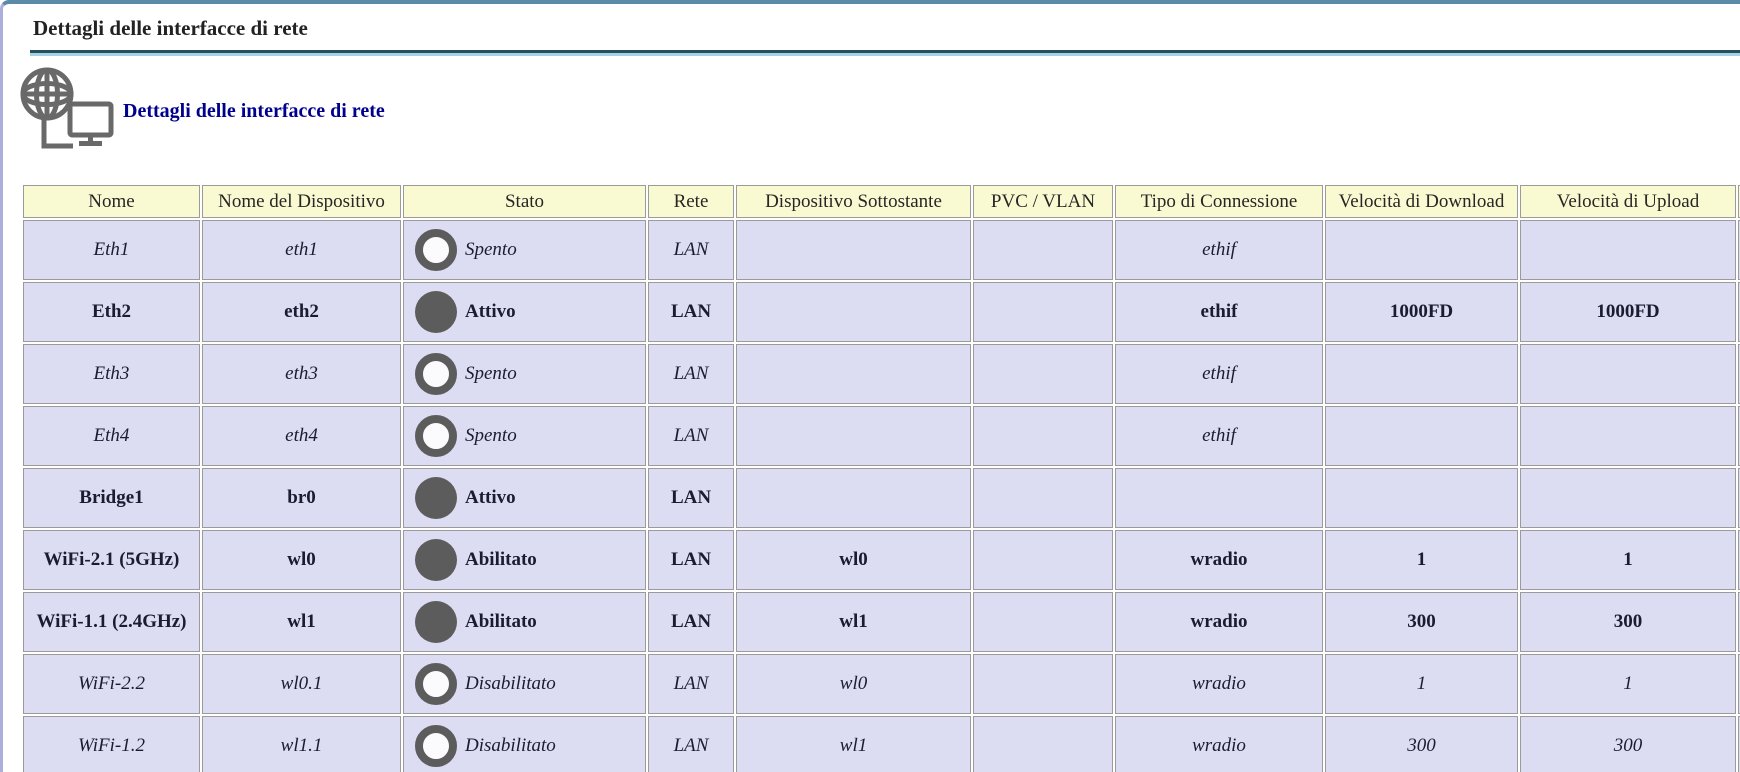 This screenshot has height=772, width=1740. Describe the element at coordinates (1421, 684) in the screenshot. I see `cell-download: 1` at that location.